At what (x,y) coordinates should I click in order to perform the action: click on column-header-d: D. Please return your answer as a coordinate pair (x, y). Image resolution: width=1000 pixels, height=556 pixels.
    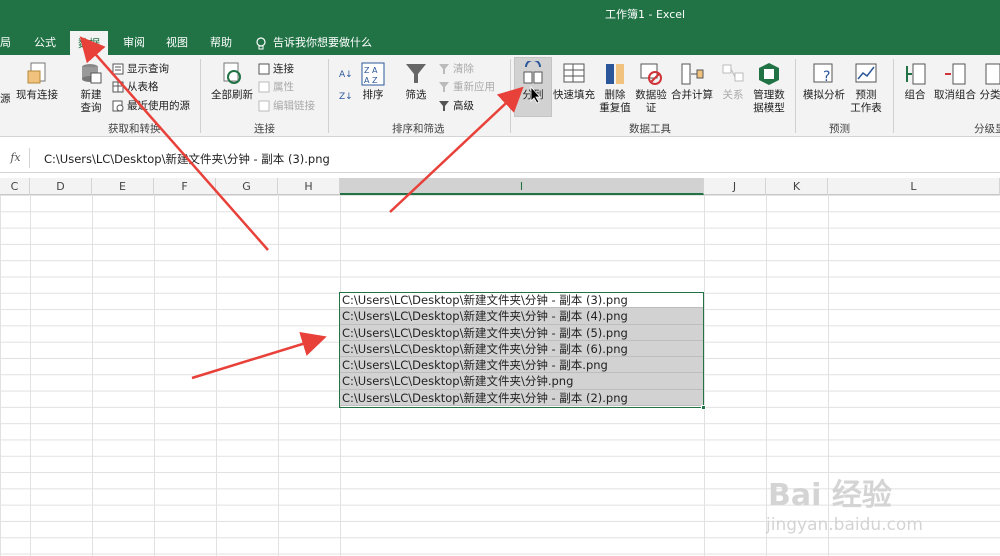
    Looking at the image, I should click on (61, 186).